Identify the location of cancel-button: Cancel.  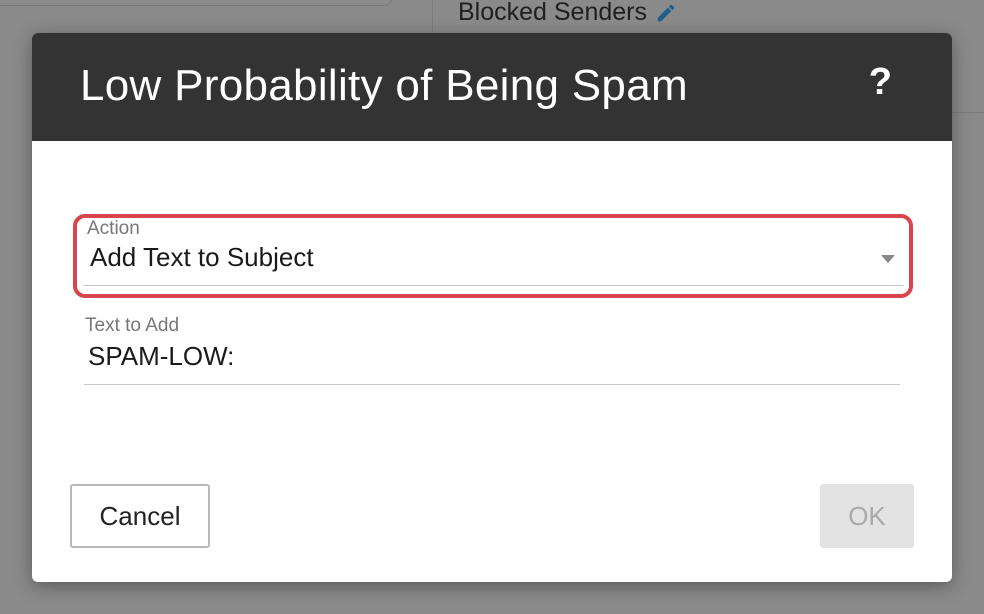
(140, 516).